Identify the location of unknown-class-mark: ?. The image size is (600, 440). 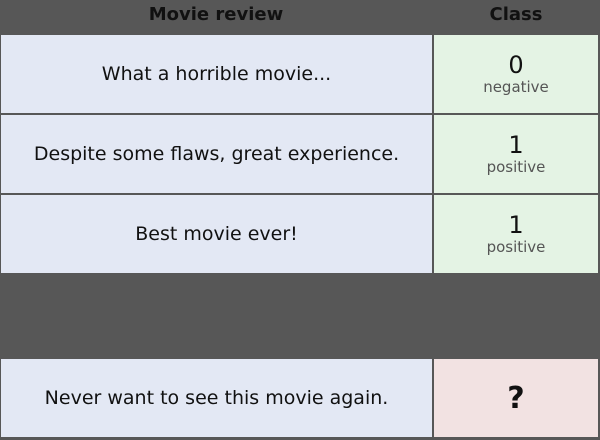
(516, 398).